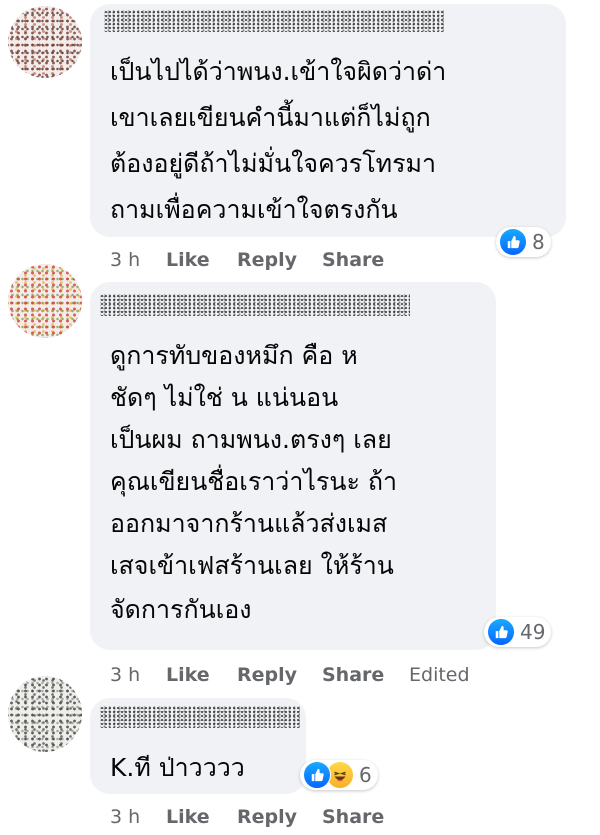 This screenshot has width=600, height=835. What do you see at coordinates (538, 242) in the screenshot?
I see `reaction-count: 8` at bounding box center [538, 242].